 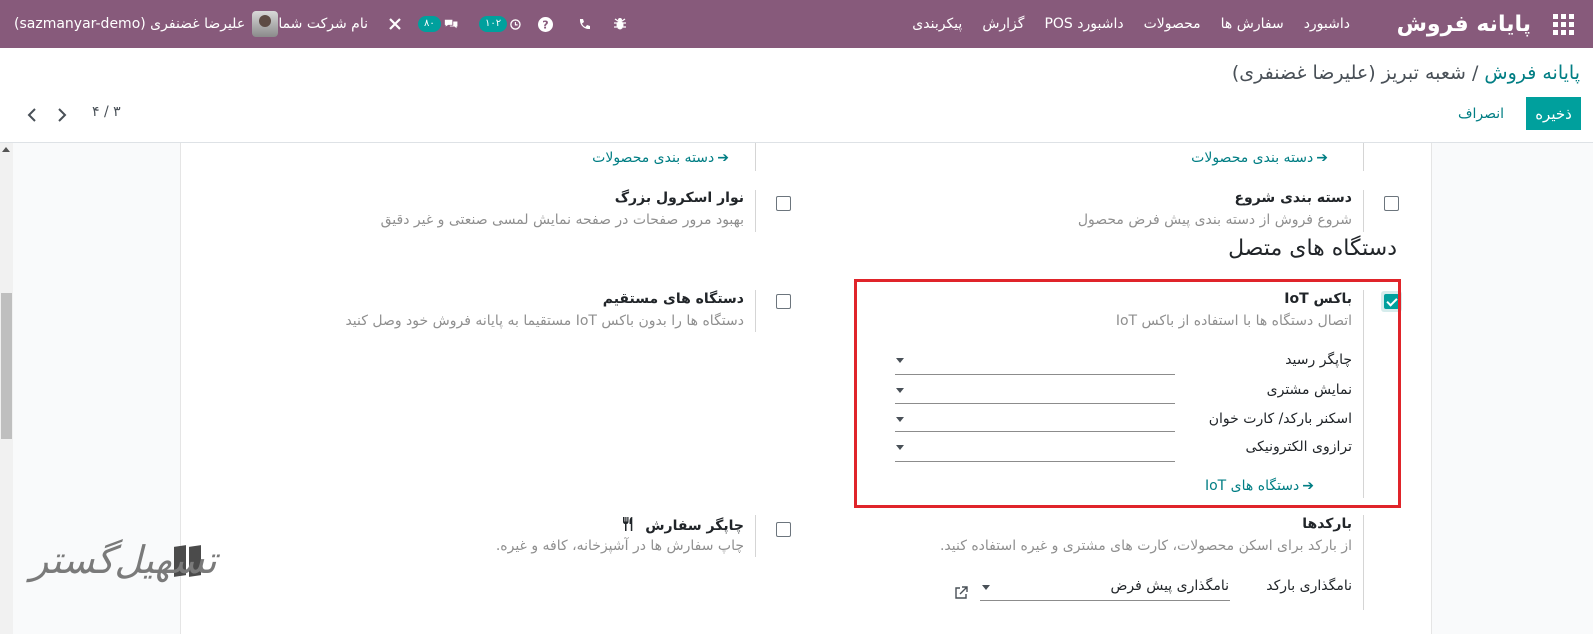 I want to click on activities-menu: ۱۰۲, so click(x=500, y=24).